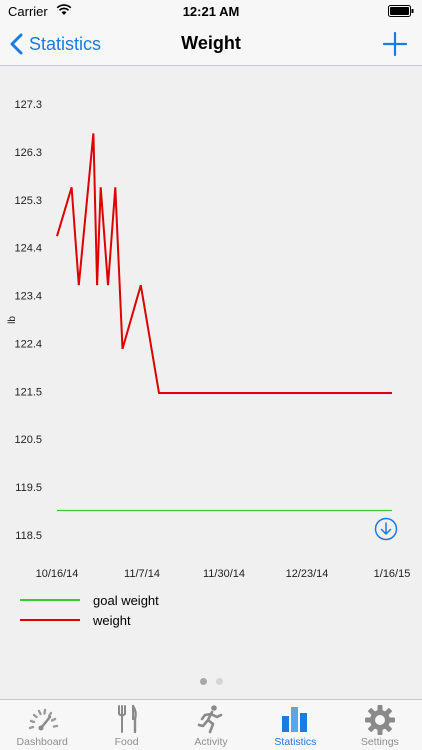 This screenshot has width=422, height=750. Describe the element at coordinates (89, 620) in the screenshot. I see `legend-item-weight: weight` at that location.